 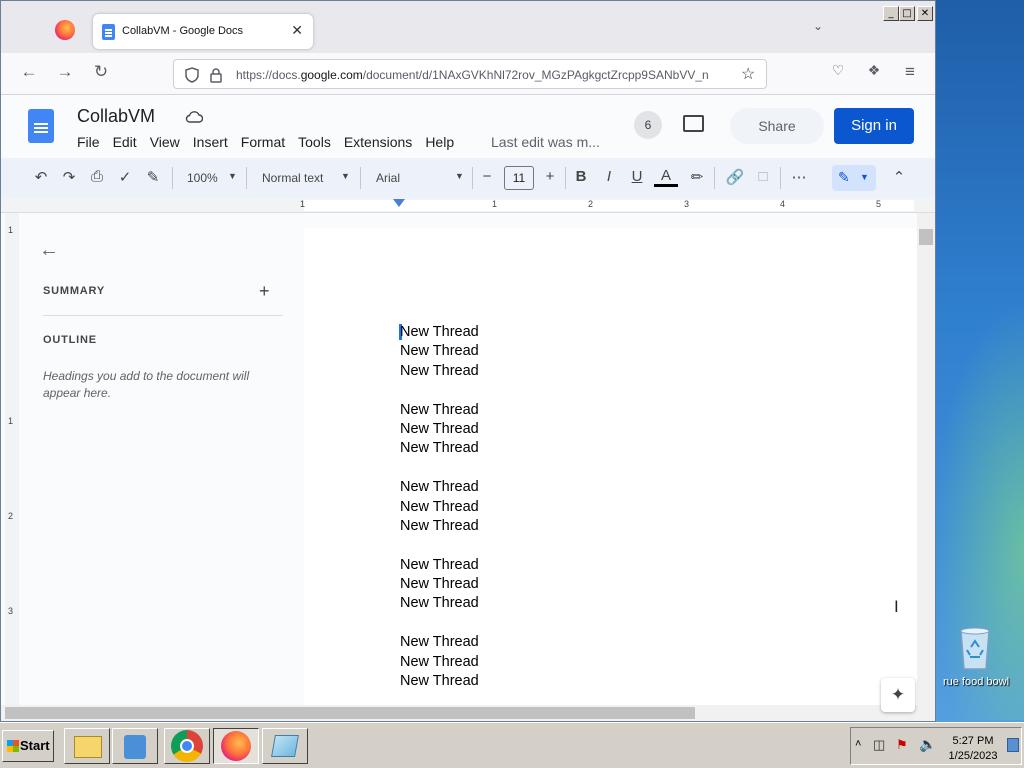 I want to click on decrease-font-size-icon: −, so click(x=487, y=176).